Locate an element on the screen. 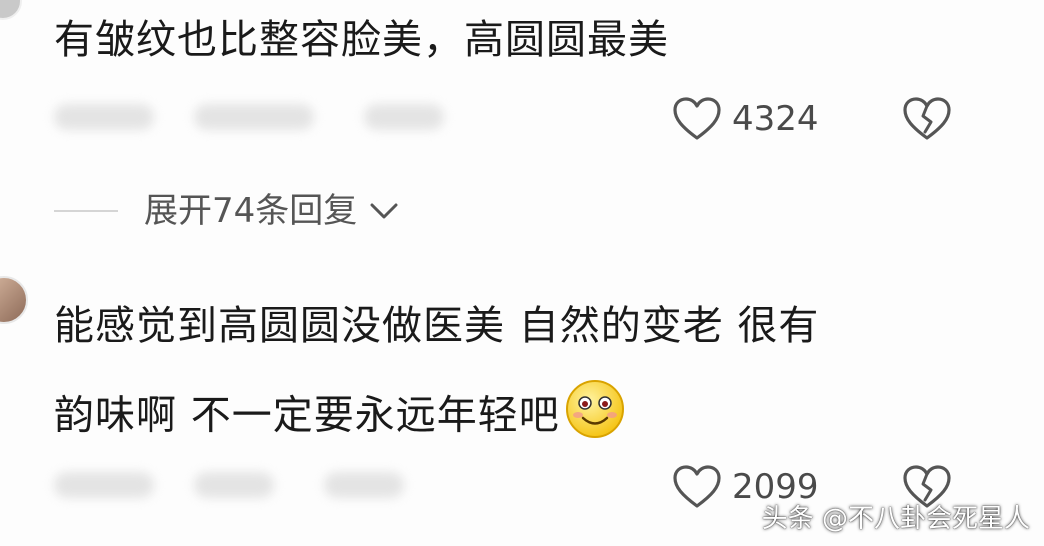  expand-replies-label: 展开74条回复 is located at coordinates (251, 211).